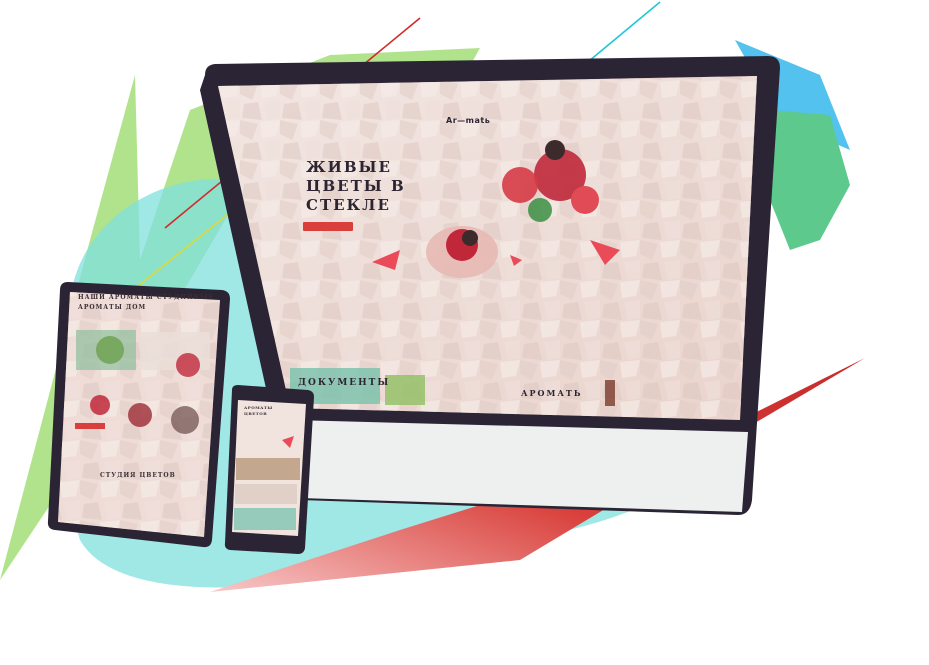  Describe the element at coordinates (552, 393) in the screenshot. I see `desktop-section-label-2: АРОМАТЬ` at that location.